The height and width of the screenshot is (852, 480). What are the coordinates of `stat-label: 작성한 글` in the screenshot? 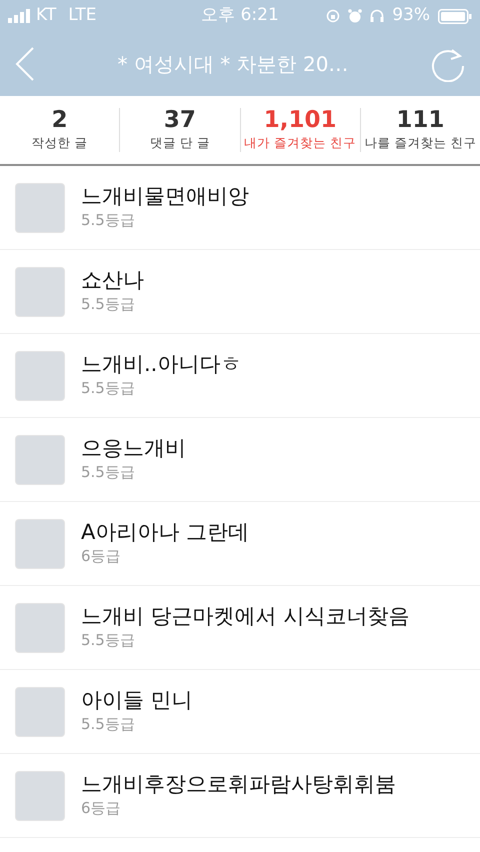 It's located at (60, 144).